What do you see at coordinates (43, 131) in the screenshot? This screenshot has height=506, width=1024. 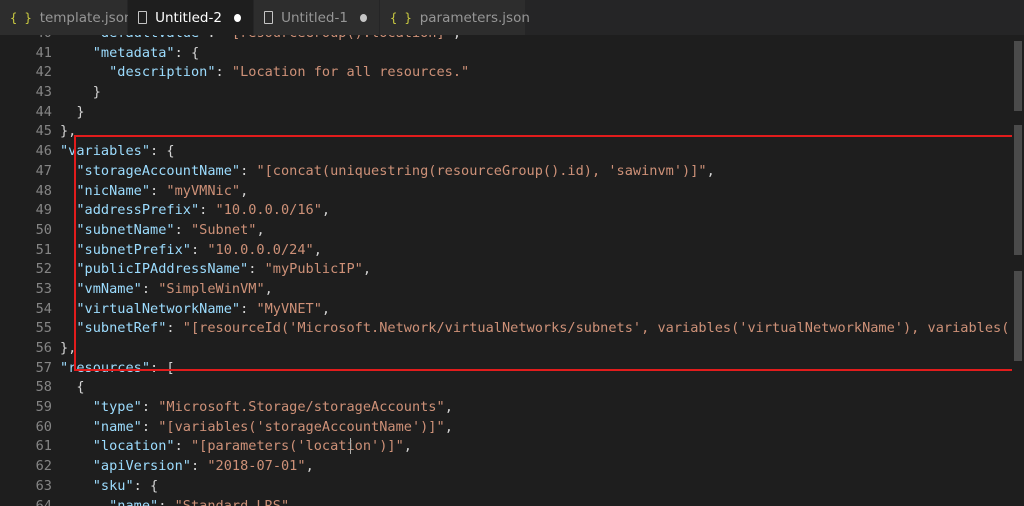 I see `line-number: 45` at bounding box center [43, 131].